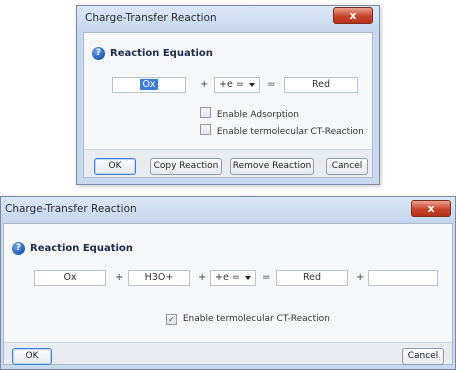  What do you see at coordinates (257, 115) in the screenshot?
I see `adsorption-checkbox-label: Enable Adsorption` at bounding box center [257, 115].